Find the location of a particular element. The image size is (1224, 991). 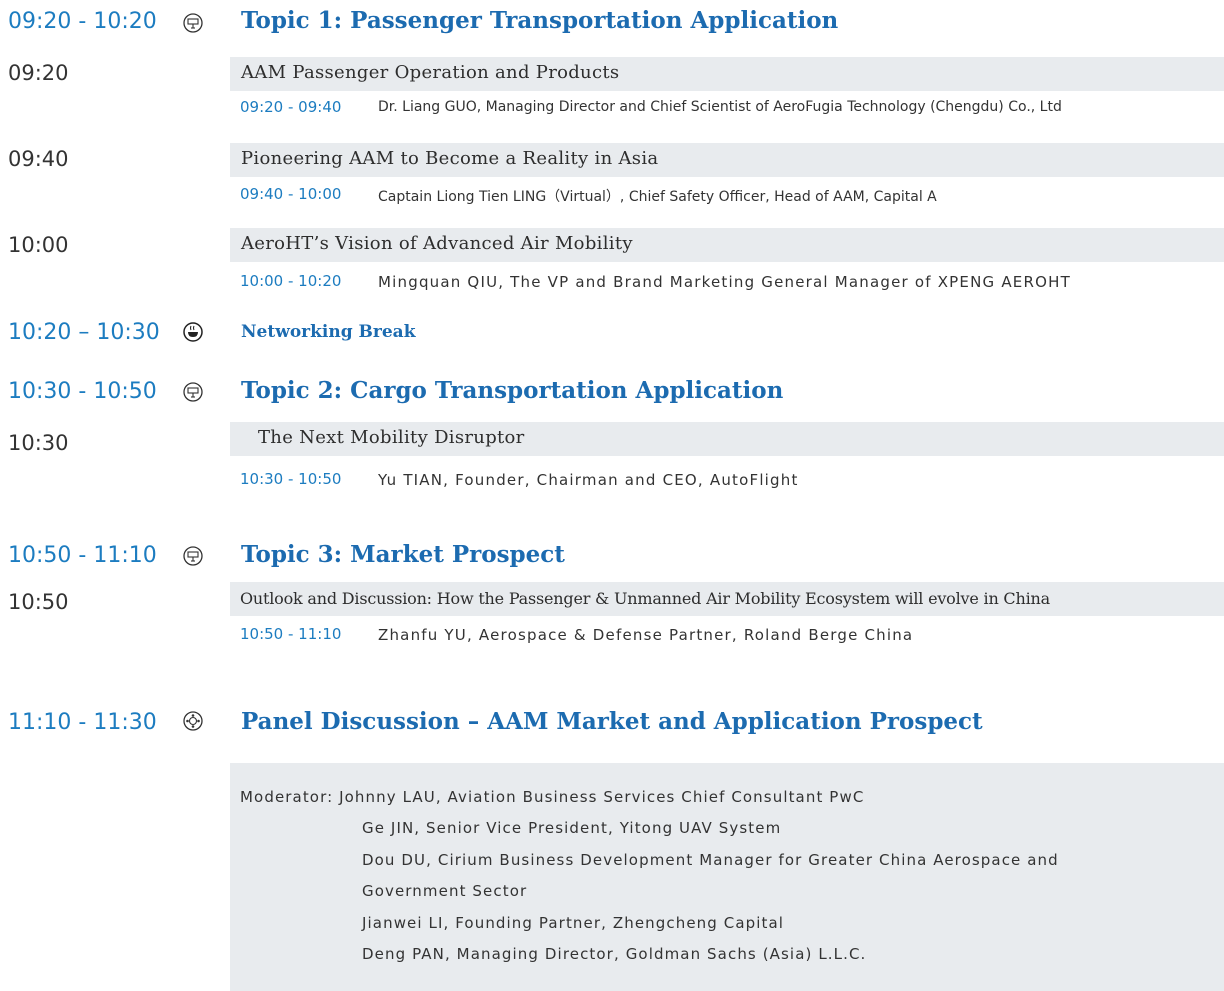

break-time: 10:20 – 10:30 is located at coordinates (84, 332).